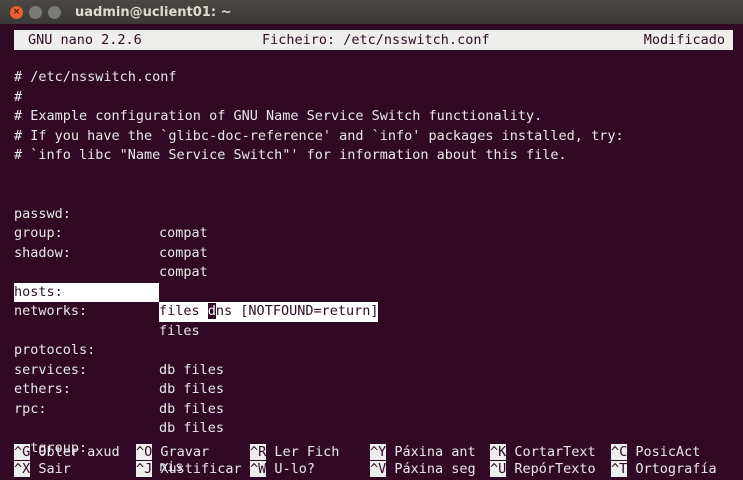 The image size is (743, 480). I want to click on minimize-icon, so click(35, 12).